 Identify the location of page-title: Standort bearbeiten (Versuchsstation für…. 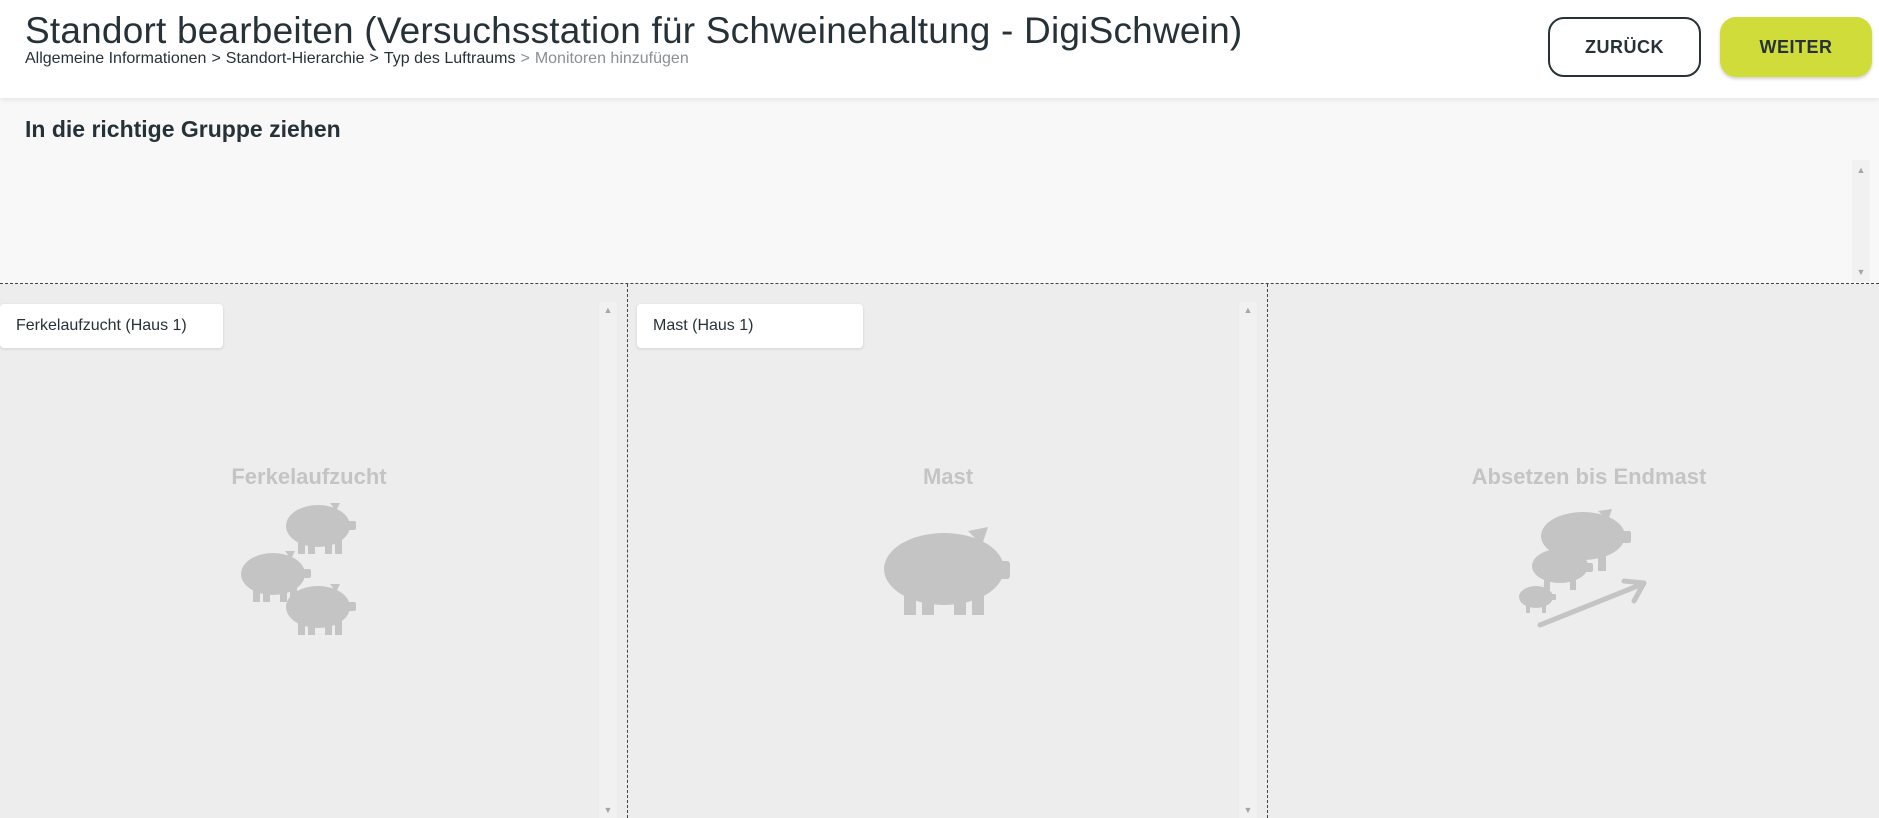
(634, 30).